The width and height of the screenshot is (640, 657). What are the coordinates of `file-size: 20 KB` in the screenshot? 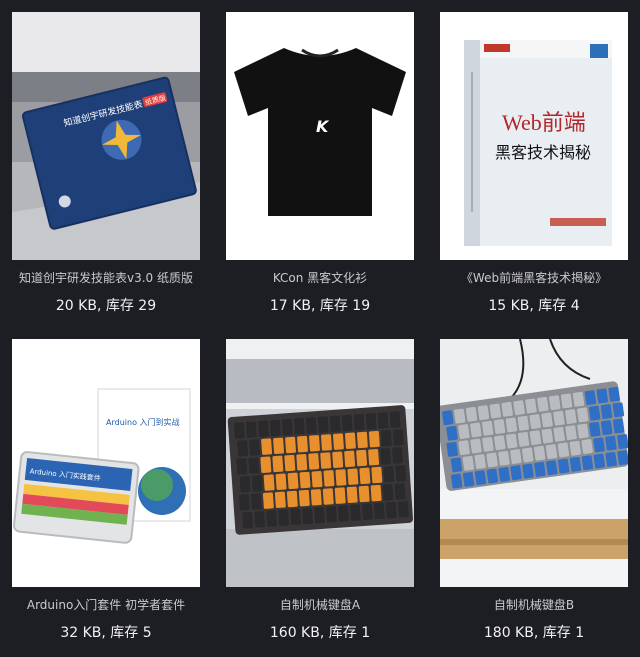 It's located at (76, 306).